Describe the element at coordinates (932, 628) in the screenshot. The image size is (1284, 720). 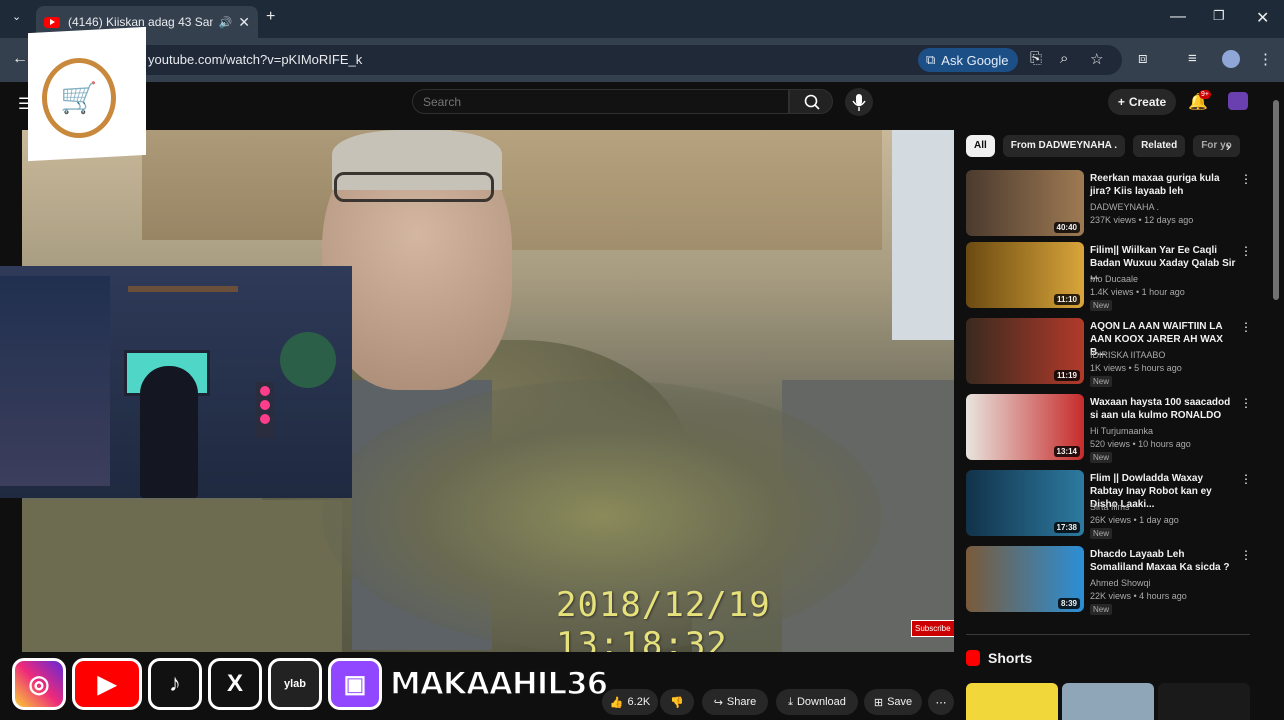
I see `subscribe-overlay-button: Subscribe` at that location.